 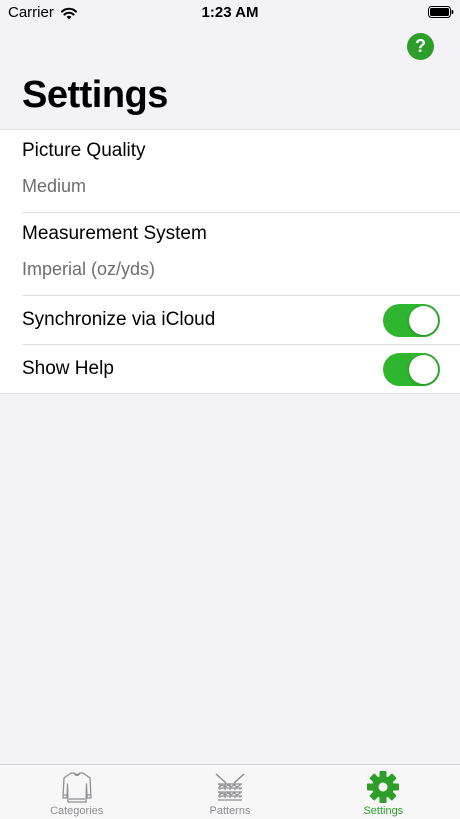 What do you see at coordinates (383, 787) in the screenshot?
I see `gear-icon` at bounding box center [383, 787].